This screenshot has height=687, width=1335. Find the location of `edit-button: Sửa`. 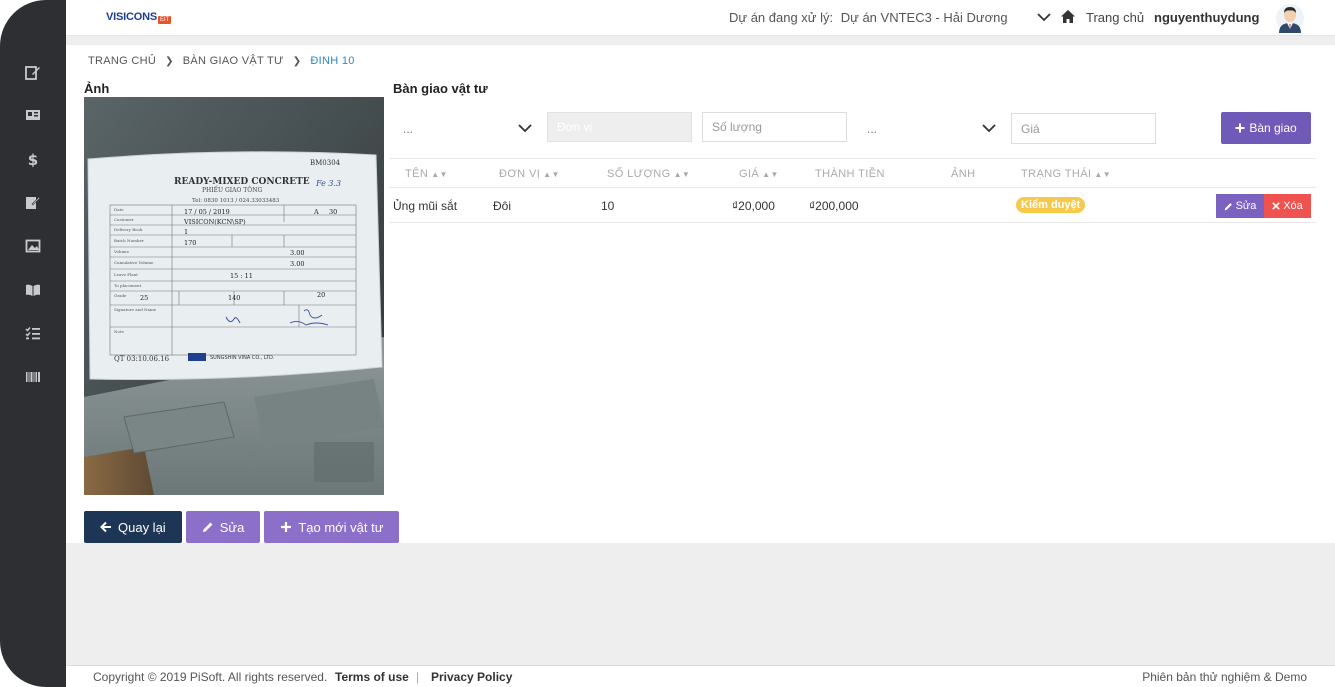

edit-button: Sửa is located at coordinates (223, 527).